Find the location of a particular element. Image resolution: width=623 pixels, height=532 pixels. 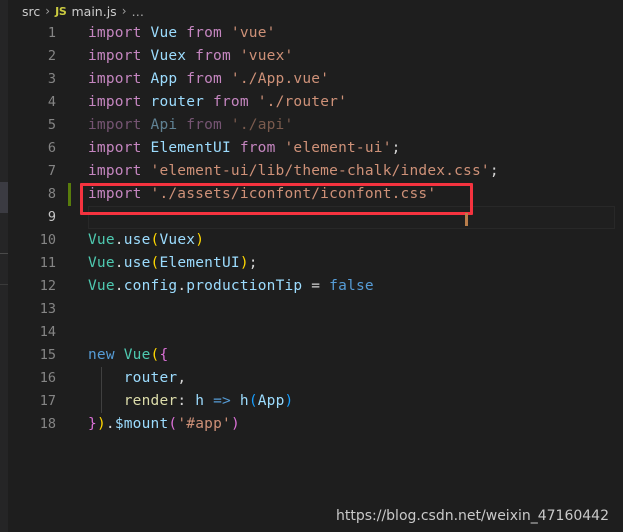

line-number: 15 is located at coordinates (32, 355).